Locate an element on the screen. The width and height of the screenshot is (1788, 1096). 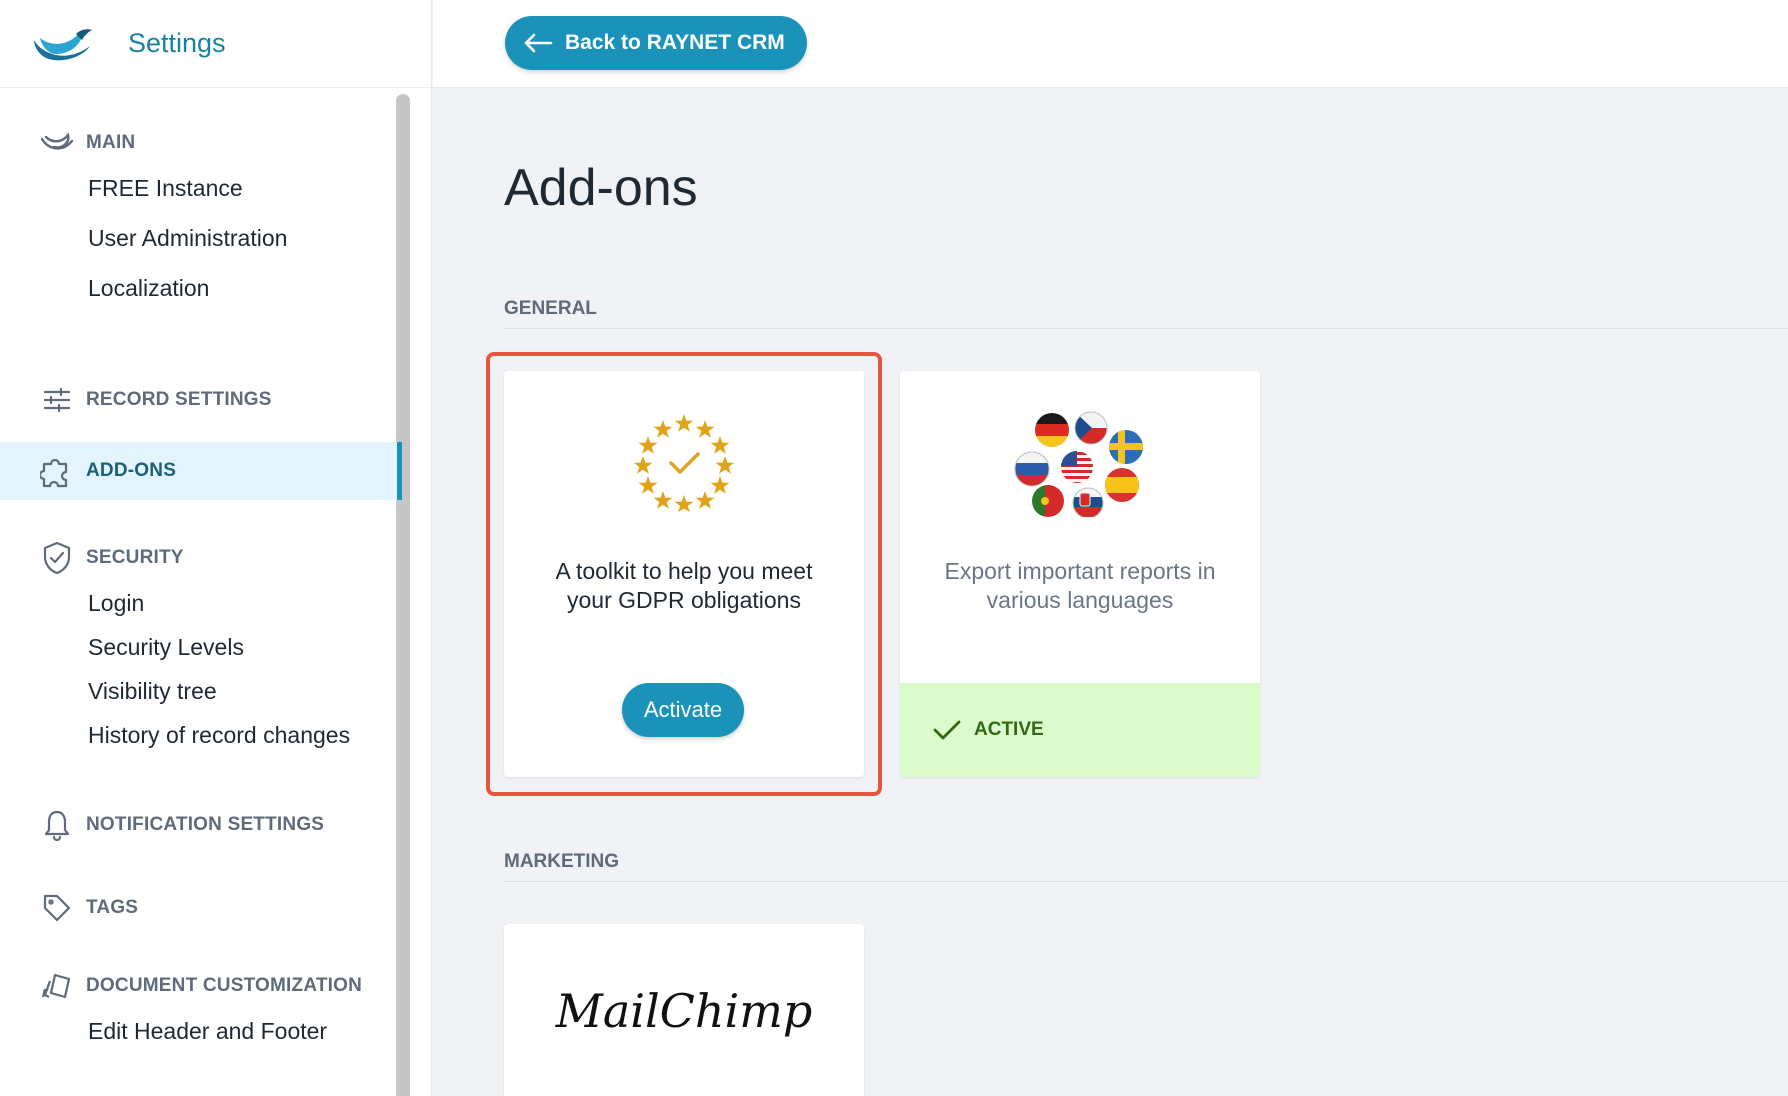
raynet-logo is located at coordinates (63, 44).